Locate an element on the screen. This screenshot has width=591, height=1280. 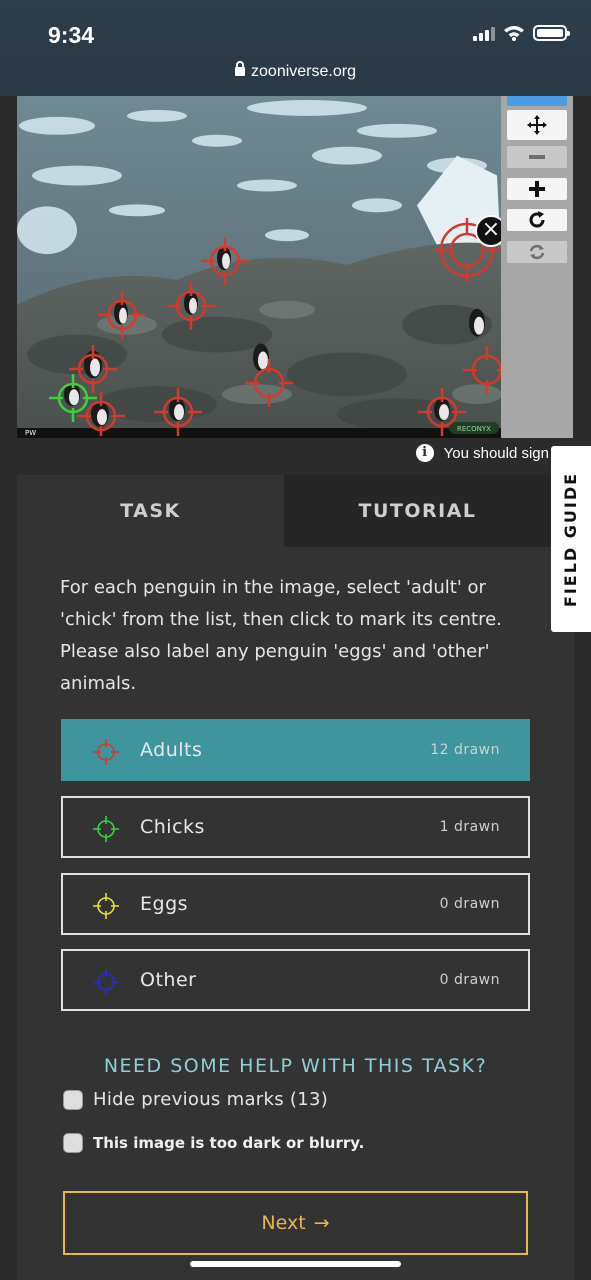
pointer-icon is located at coordinates (537, 101).